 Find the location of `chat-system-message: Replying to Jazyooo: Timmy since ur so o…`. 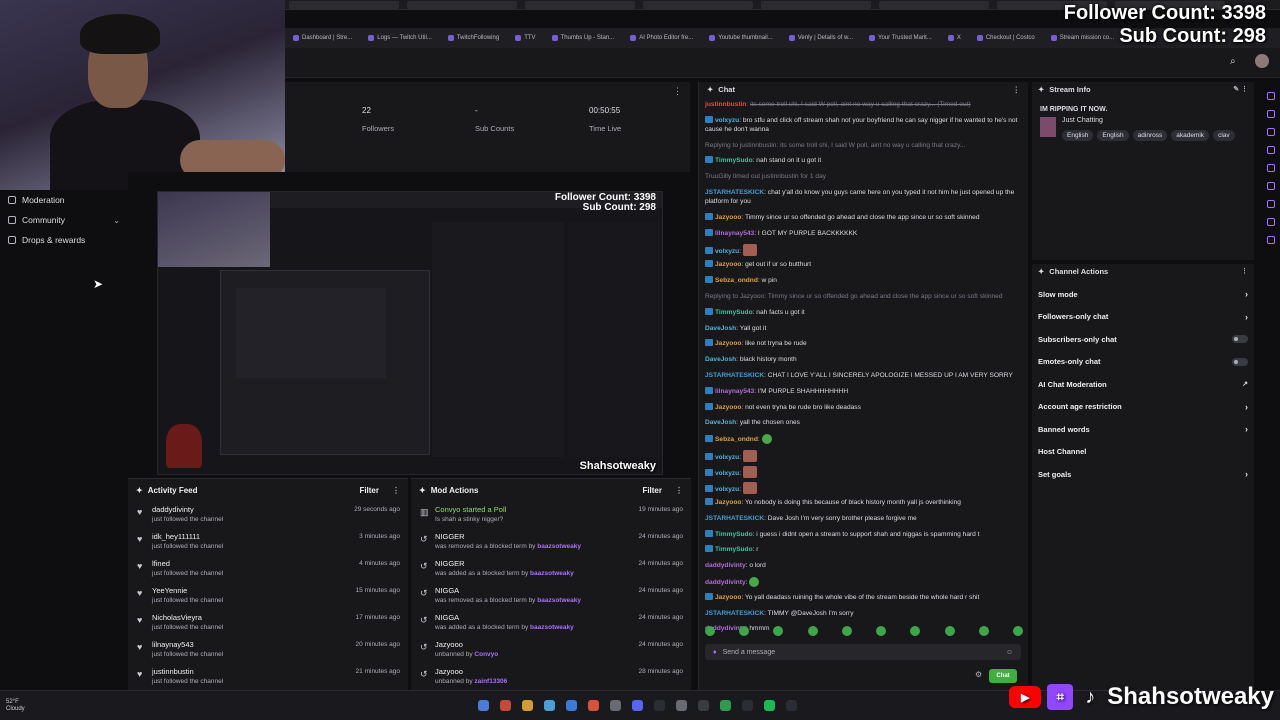

chat-system-message: Replying to Jazyooo: Timmy since ur so o… is located at coordinates (863, 296).